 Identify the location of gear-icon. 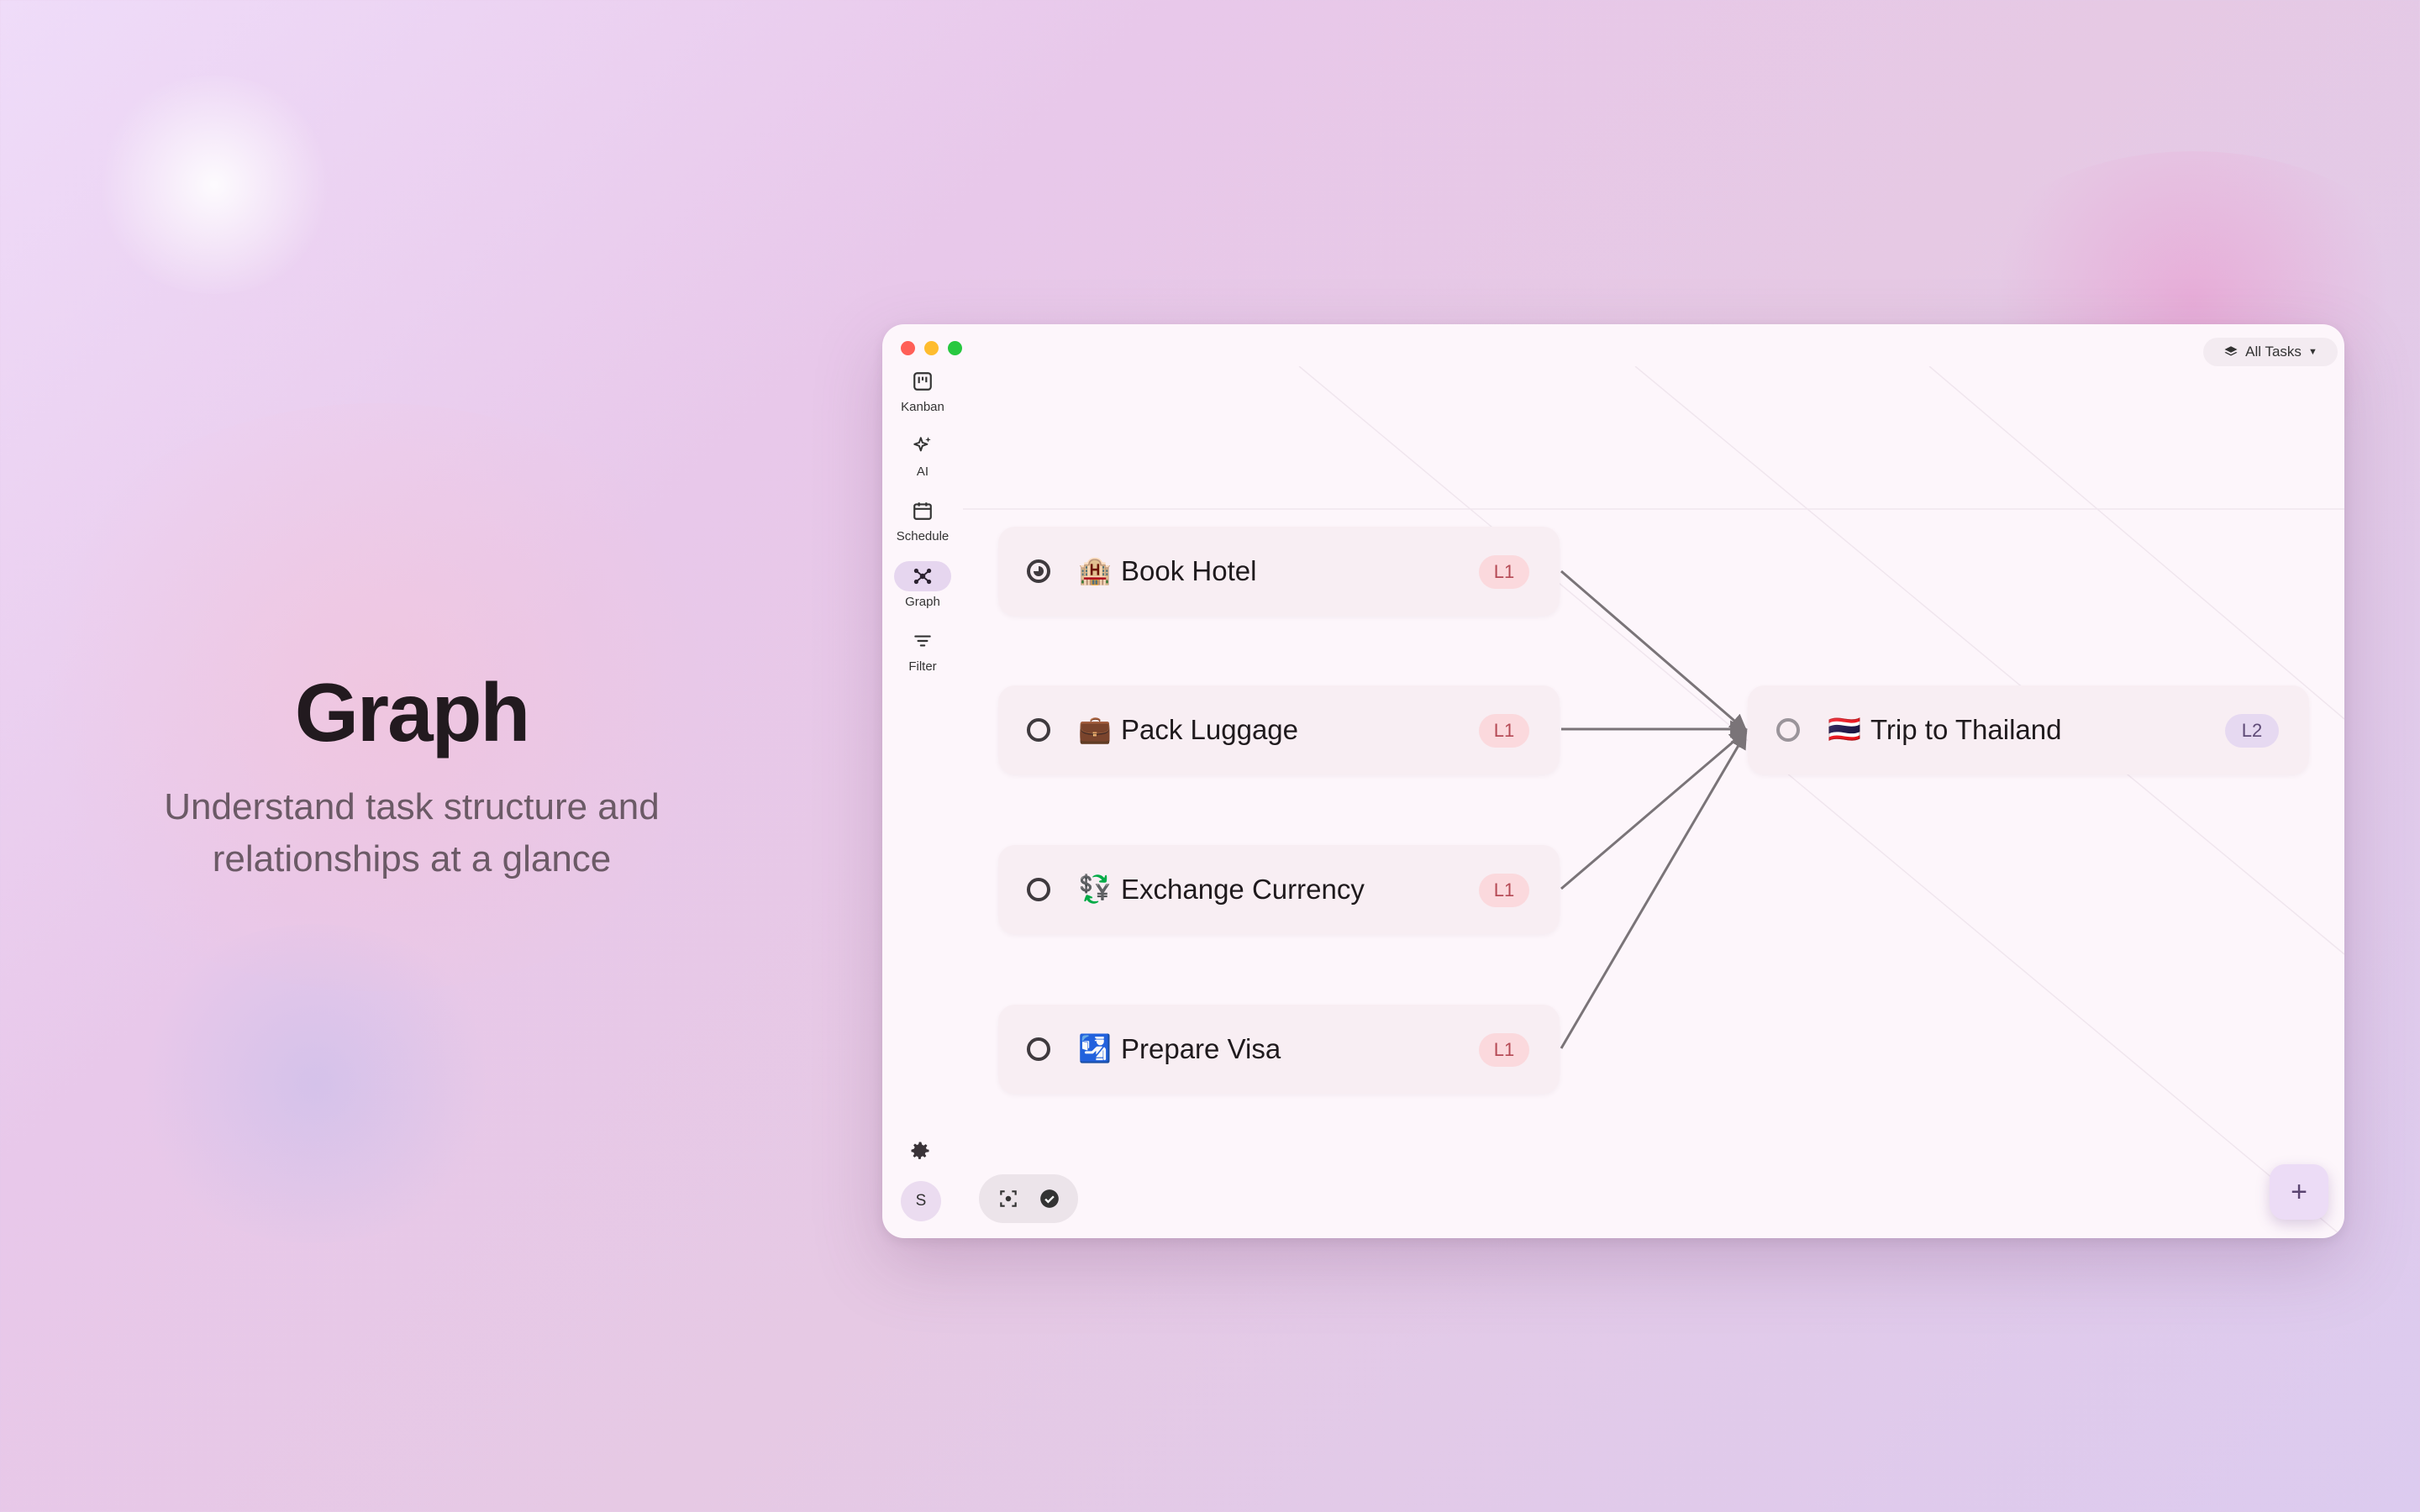
(920, 1151).